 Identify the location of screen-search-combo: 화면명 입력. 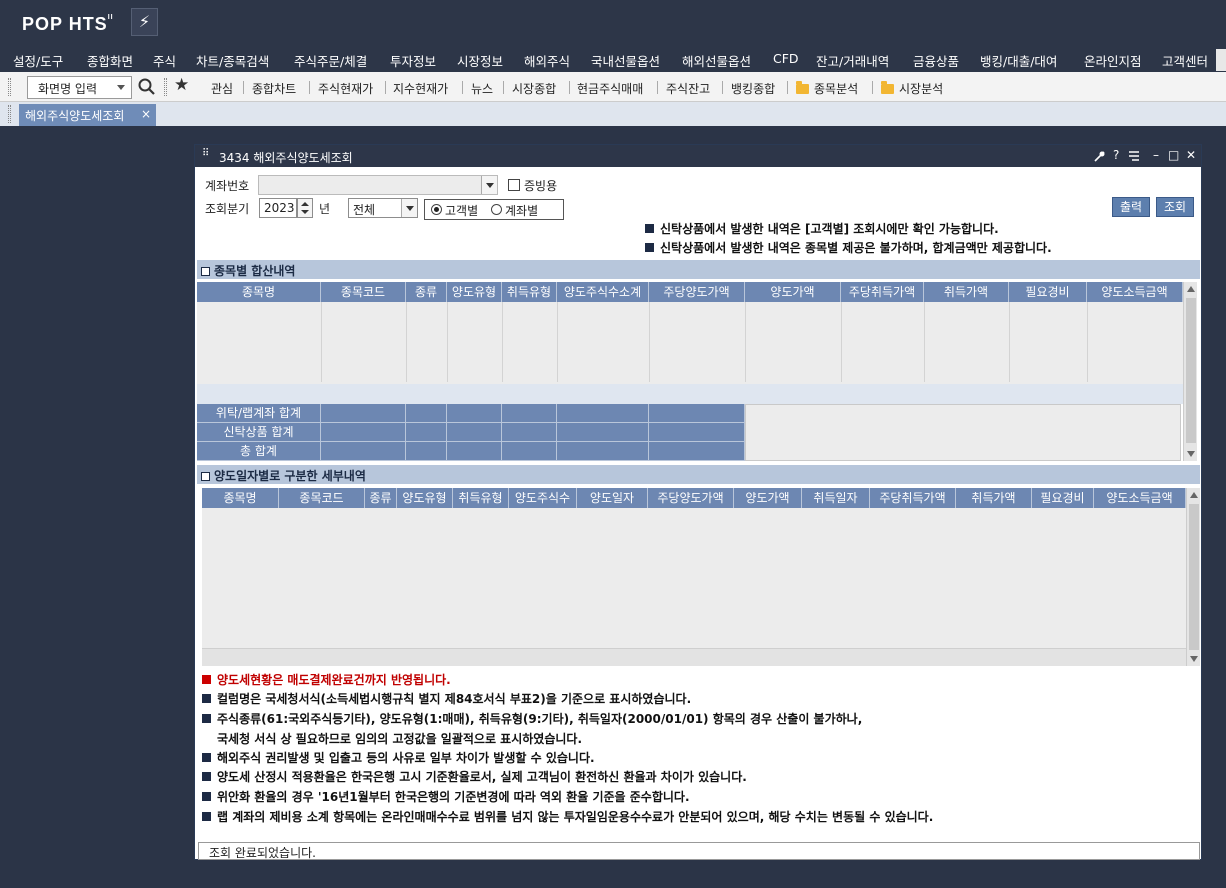
(79, 87).